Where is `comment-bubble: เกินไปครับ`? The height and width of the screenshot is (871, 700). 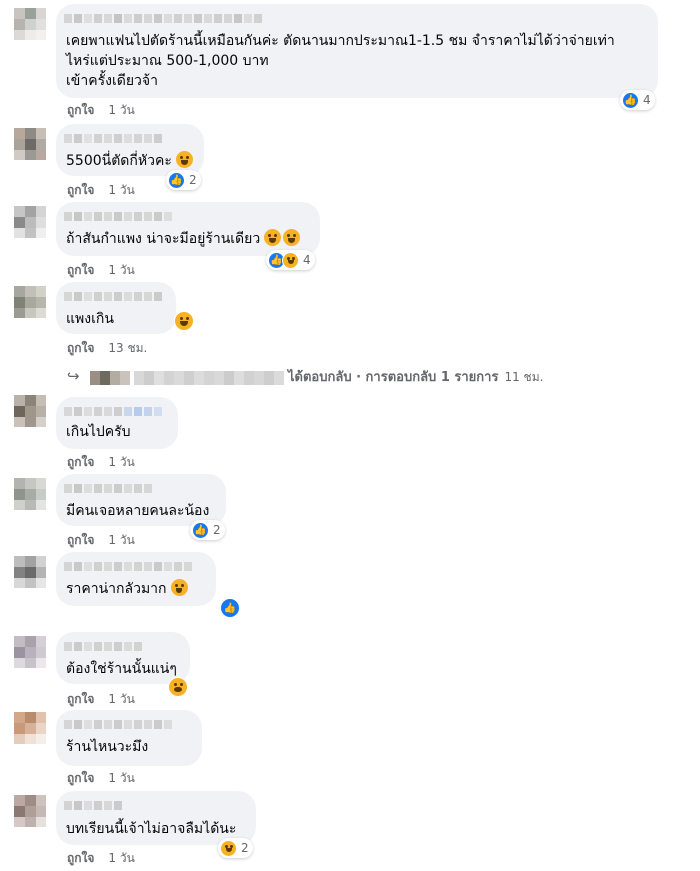 comment-bubble: เกินไปครับ is located at coordinates (117, 423).